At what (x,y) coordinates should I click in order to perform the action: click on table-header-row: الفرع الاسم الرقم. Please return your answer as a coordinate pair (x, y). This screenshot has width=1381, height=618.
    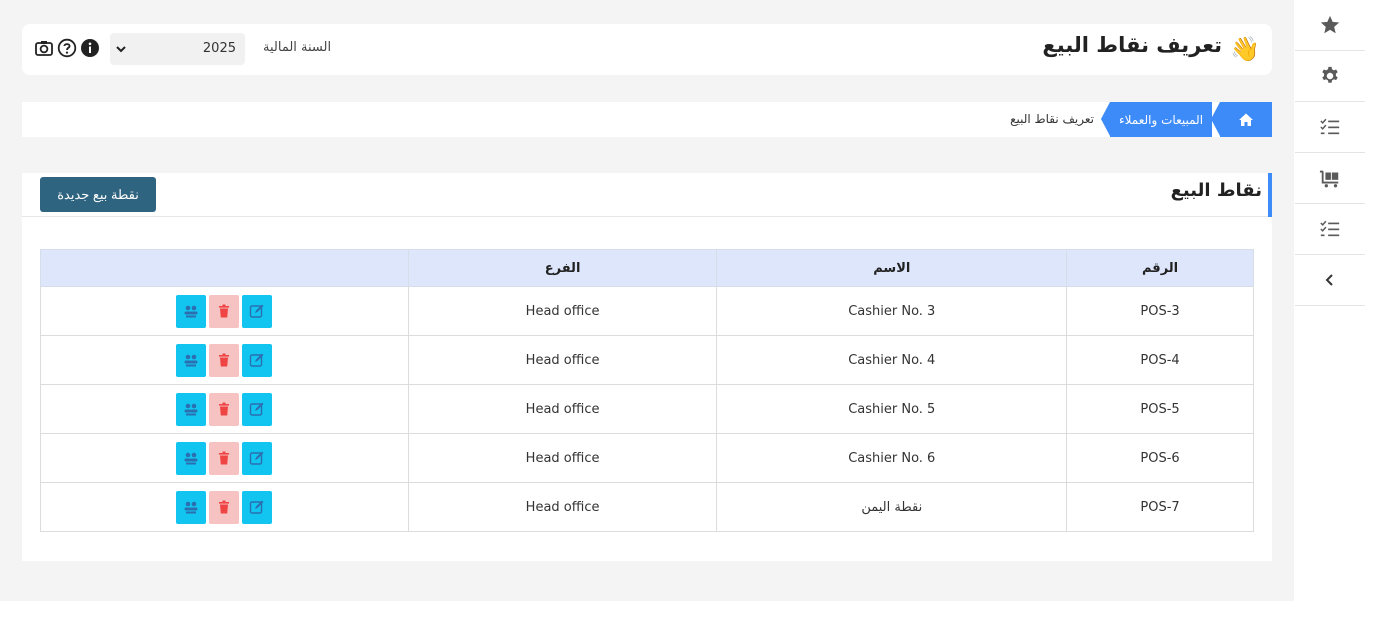
    Looking at the image, I should click on (647, 268).